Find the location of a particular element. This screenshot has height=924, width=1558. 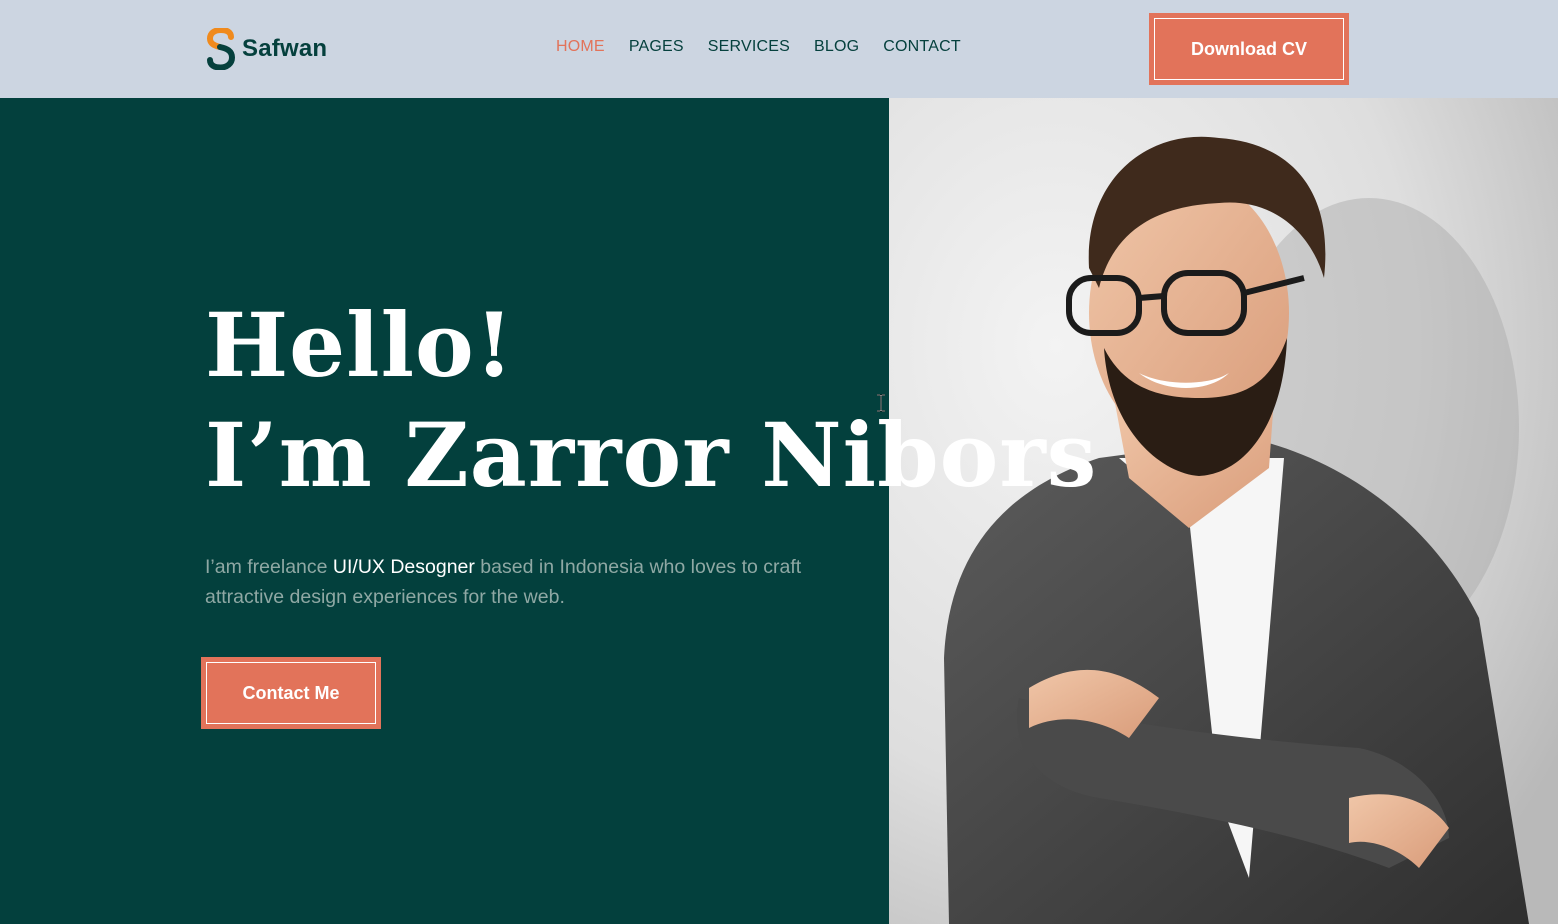

hero-headline: Hello! I’m Zarror Nibors is located at coordinates (651, 400).